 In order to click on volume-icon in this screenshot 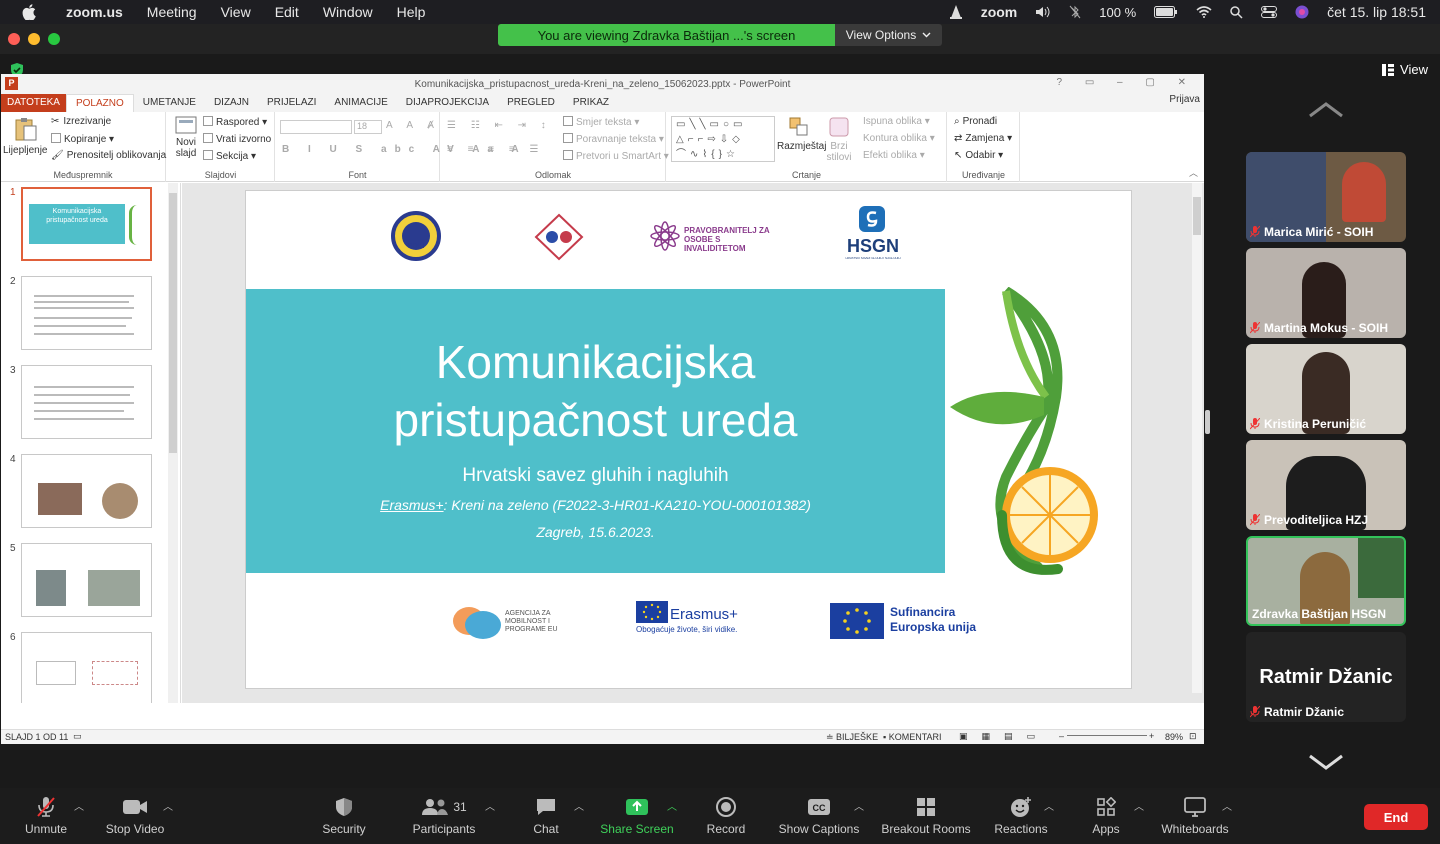, I will do `click(1043, 12)`.